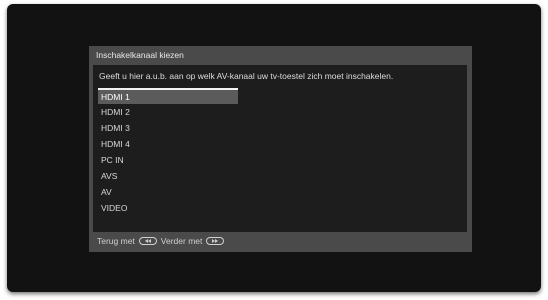 This screenshot has width=548, height=300. What do you see at coordinates (168, 208) in the screenshot?
I see `channel-item-video: VIDEO` at bounding box center [168, 208].